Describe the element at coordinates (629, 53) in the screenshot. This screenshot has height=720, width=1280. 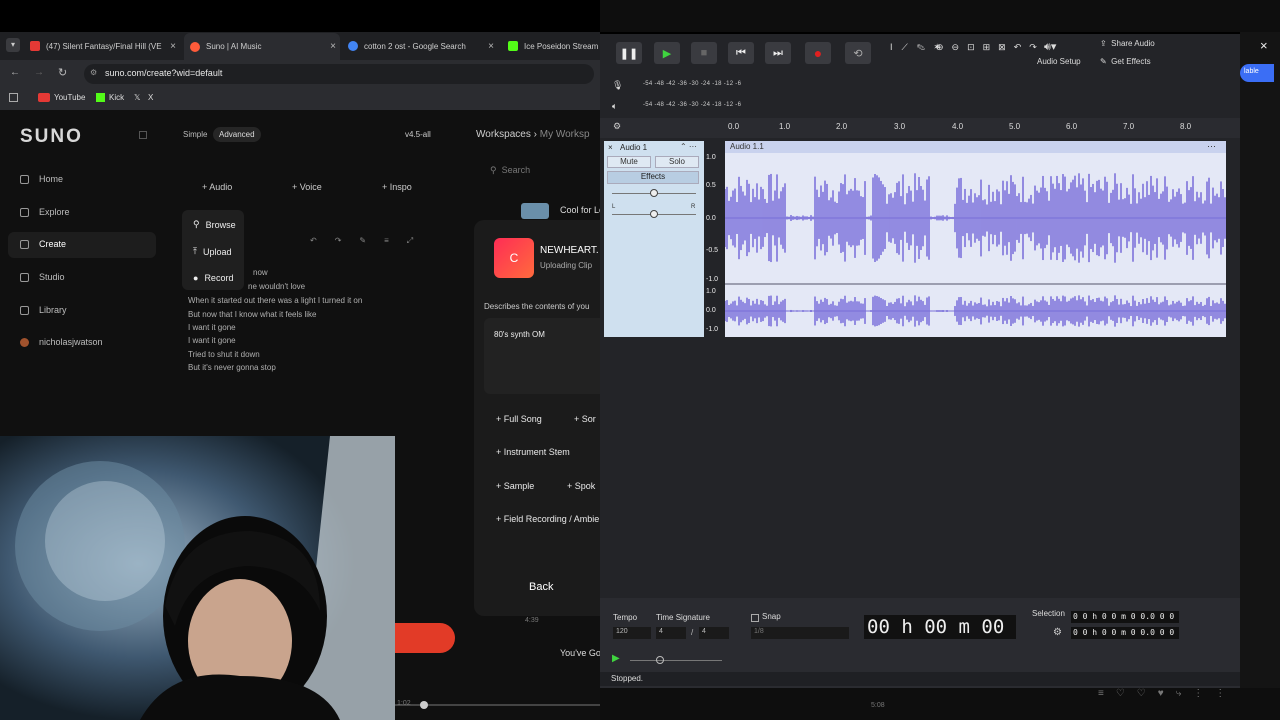
I see `pause-button: ❚❚` at that location.